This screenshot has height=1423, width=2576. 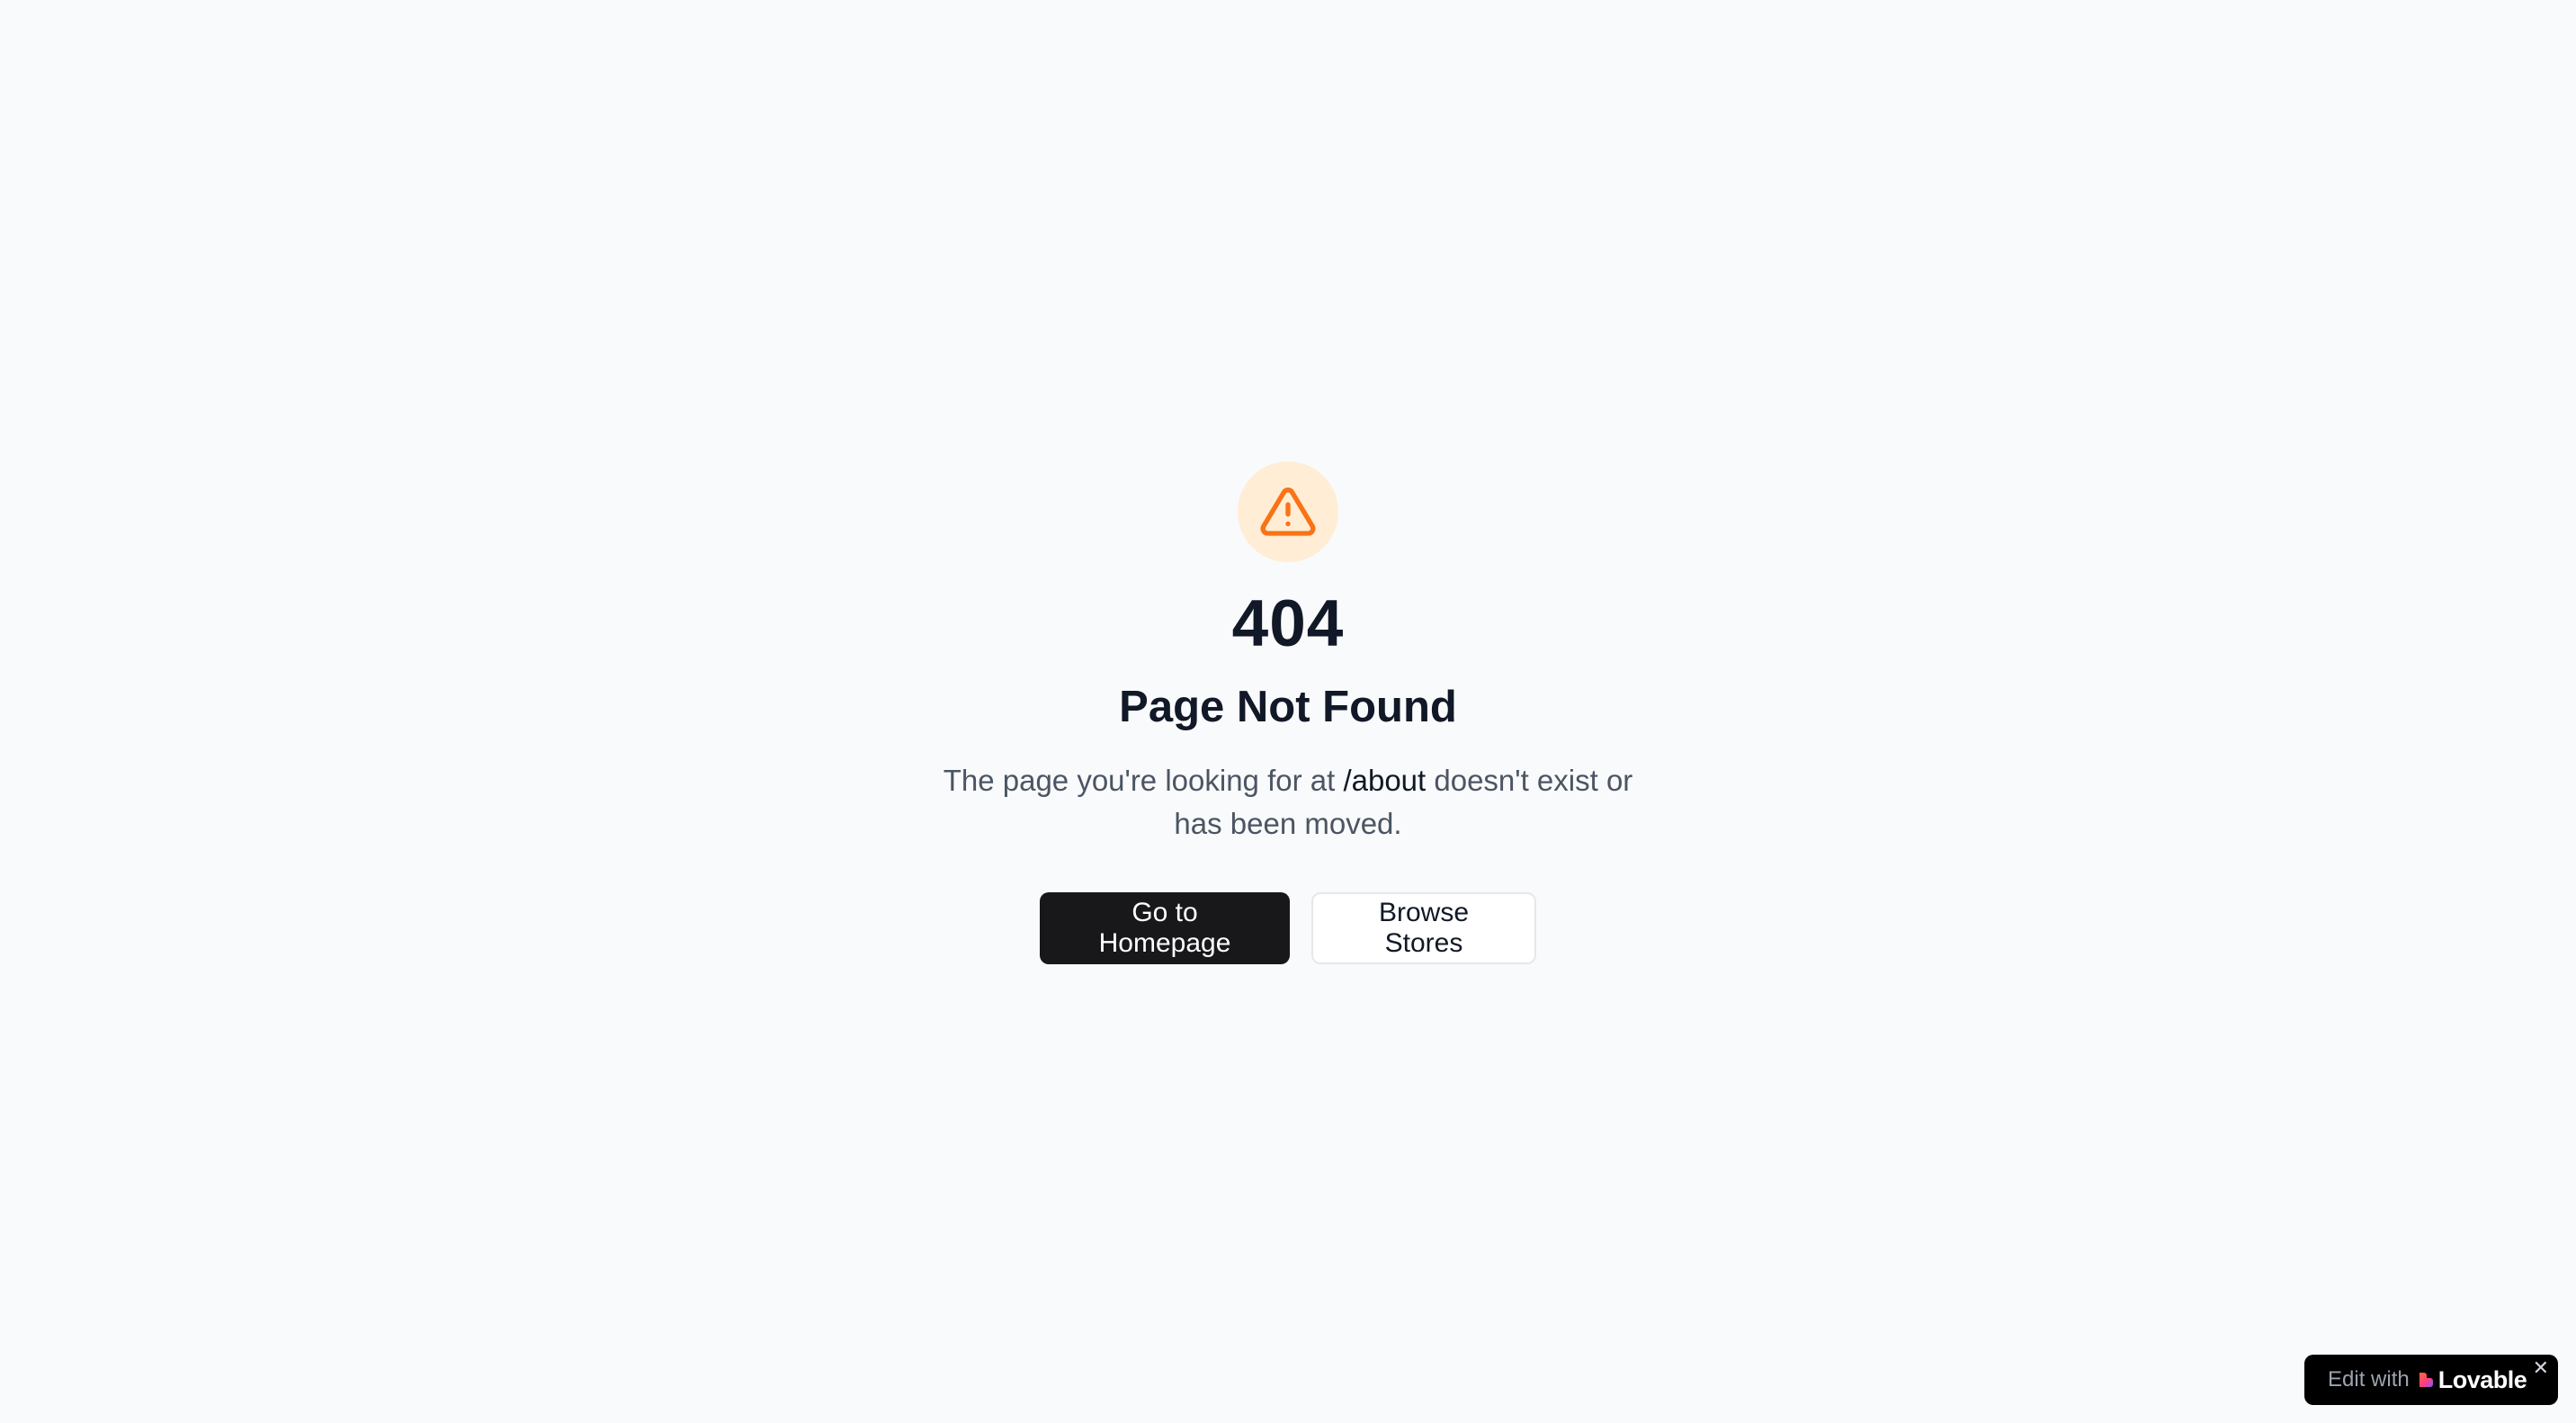 I want to click on close-badge-icon: ✕, so click(x=2541, y=1368).